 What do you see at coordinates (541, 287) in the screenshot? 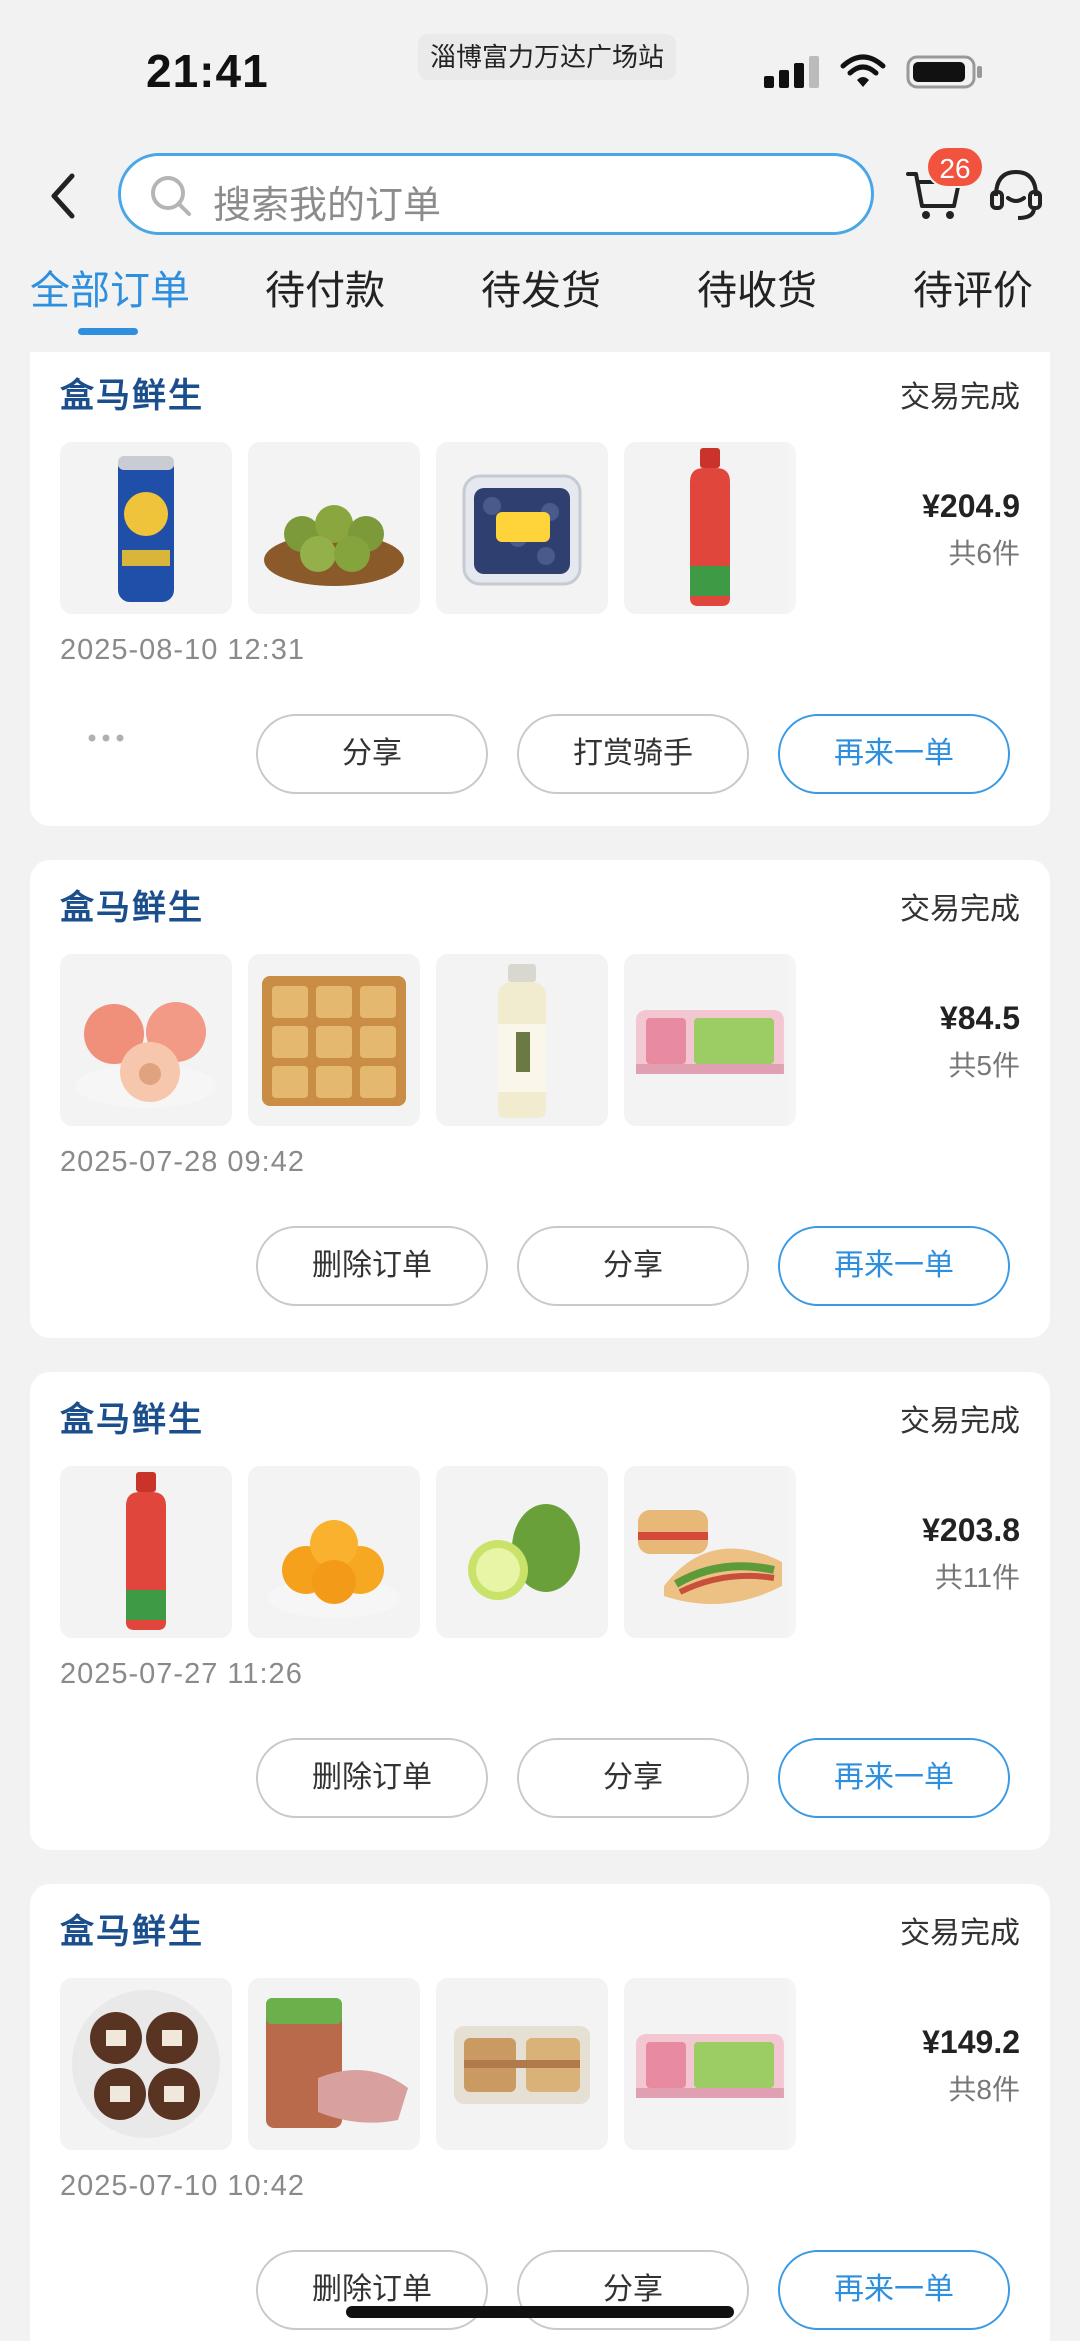
I see `tab-pending-shipment: 待发货` at bounding box center [541, 287].